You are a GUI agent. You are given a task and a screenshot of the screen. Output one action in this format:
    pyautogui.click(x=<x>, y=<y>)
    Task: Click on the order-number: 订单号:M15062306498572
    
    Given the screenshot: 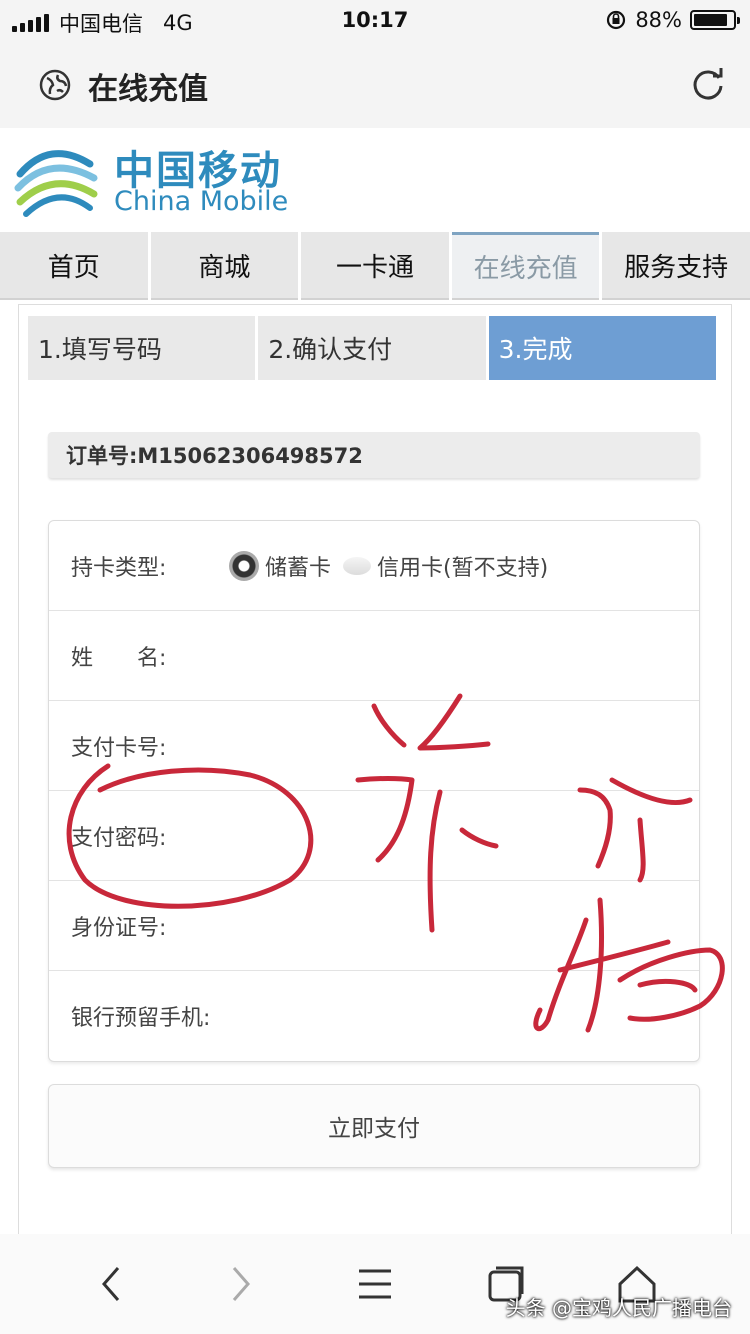 What is the action you would take?
    pyautogui.click(x=374, y=455)
    